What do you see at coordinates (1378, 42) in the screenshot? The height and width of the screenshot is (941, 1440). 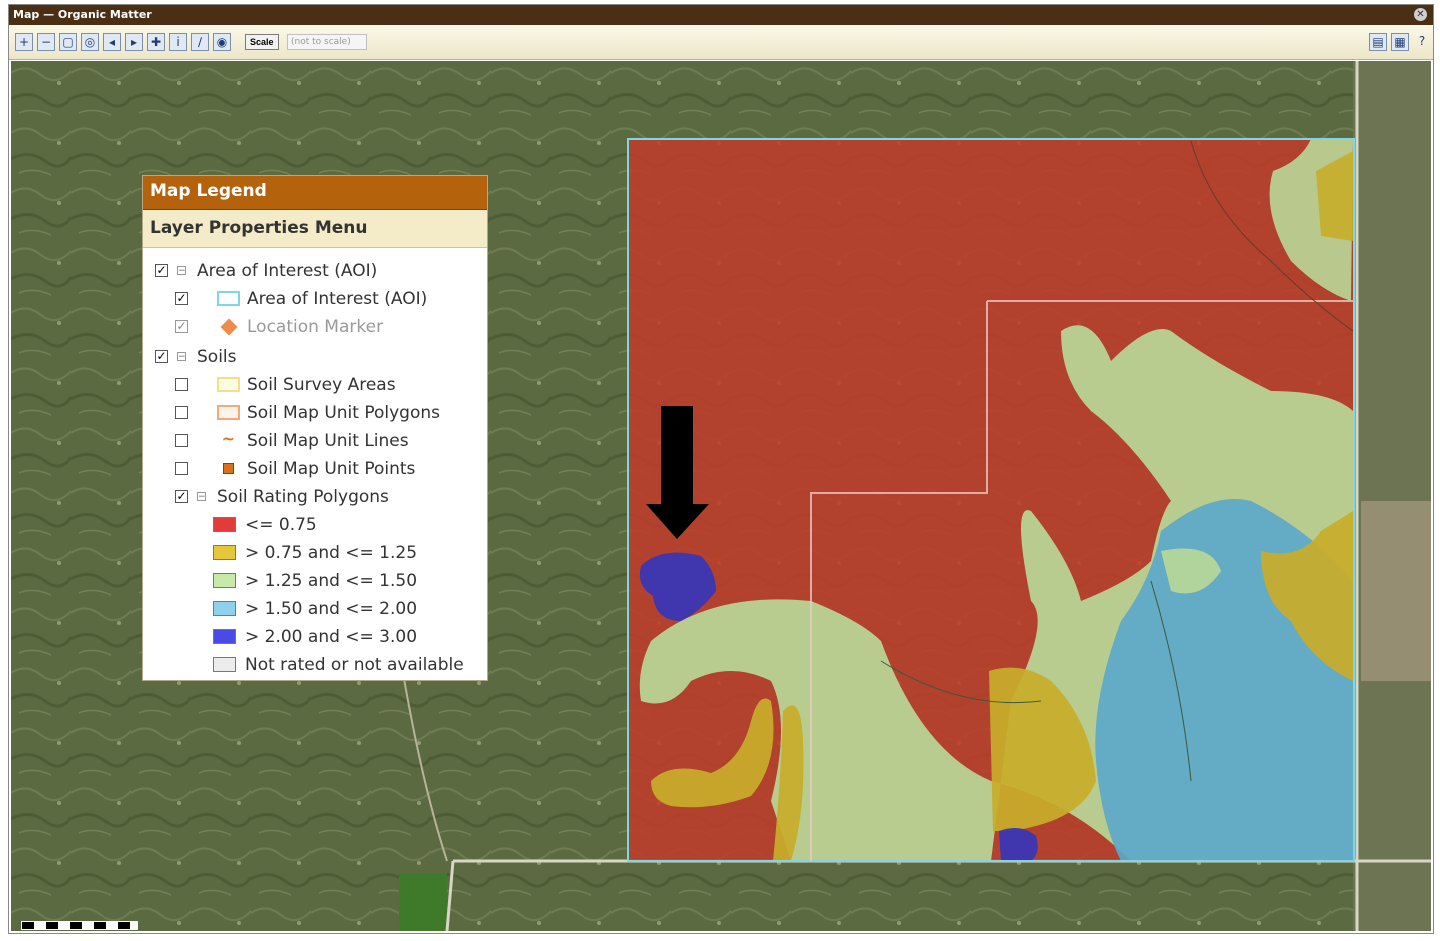 I see `print-icon: ▤` at bounding box center [1378, 42].